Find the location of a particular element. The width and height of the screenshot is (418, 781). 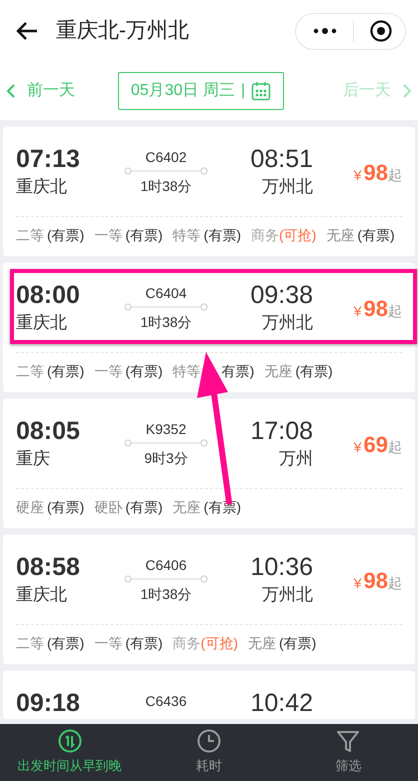

train-number: C6404 is located at coordinates (166, 293).